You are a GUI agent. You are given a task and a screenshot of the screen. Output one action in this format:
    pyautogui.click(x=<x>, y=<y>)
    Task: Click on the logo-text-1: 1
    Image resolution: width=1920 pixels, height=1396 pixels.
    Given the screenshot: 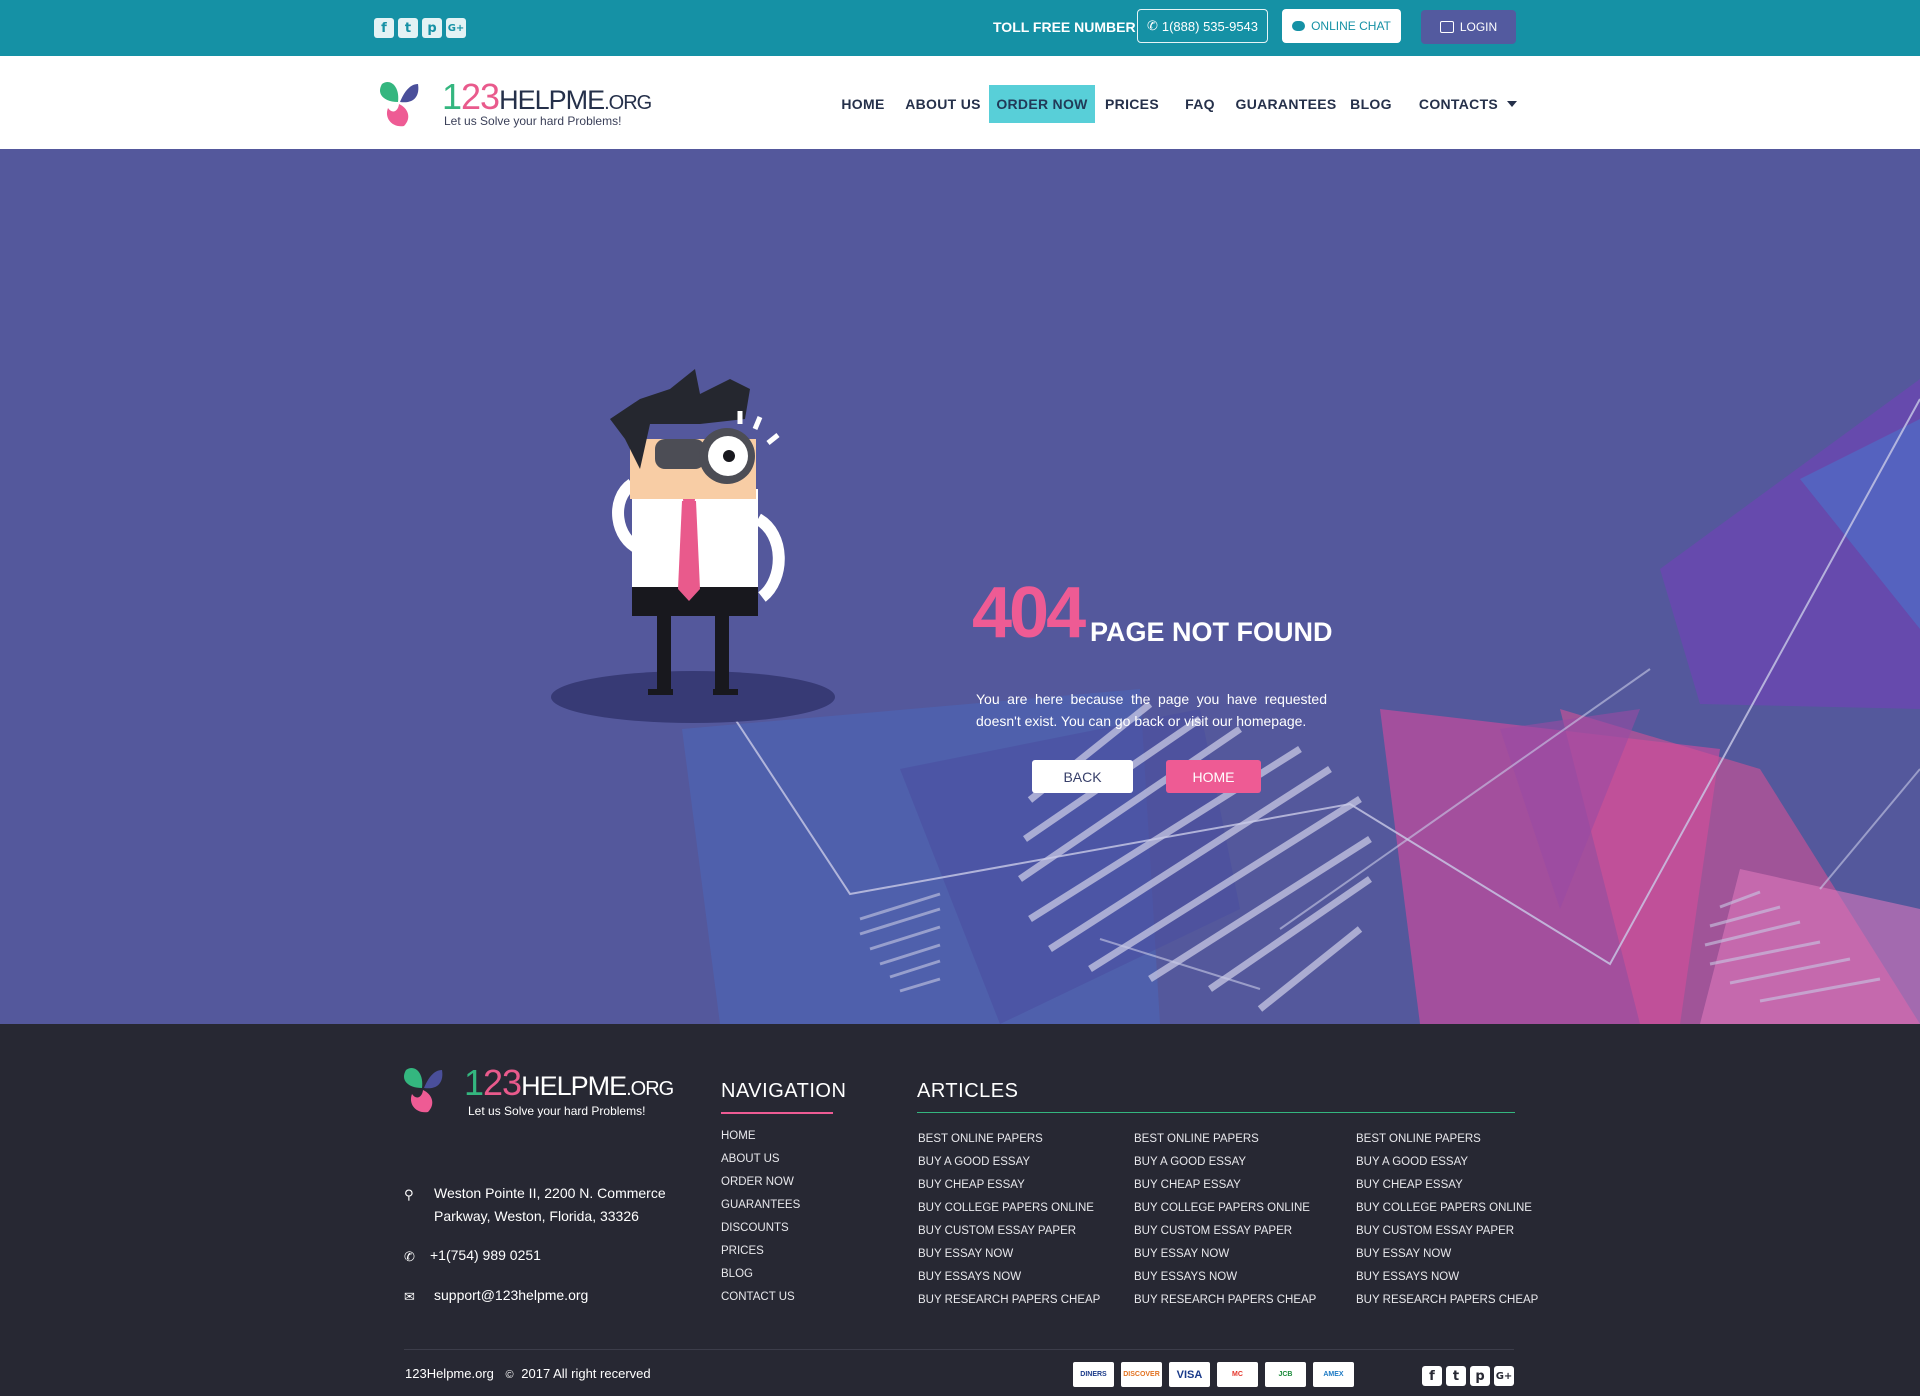 What is the action you would take?
    pyautogui.click(x=452, y=96)
    